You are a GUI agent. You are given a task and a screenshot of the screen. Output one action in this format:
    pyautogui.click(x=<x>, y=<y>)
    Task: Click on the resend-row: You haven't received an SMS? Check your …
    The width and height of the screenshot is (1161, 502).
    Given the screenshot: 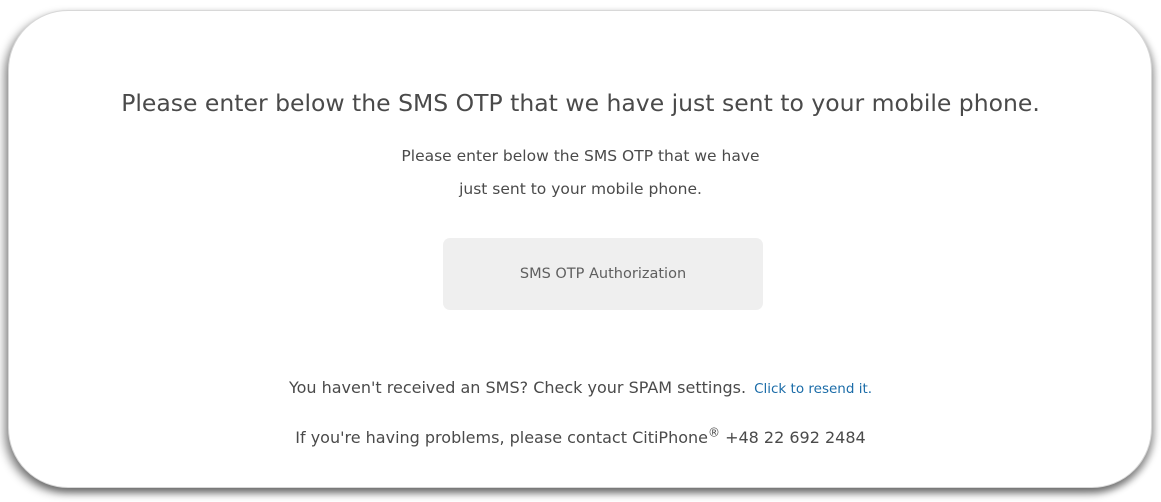 What is the action you would take?
    pyautogui.click(x=580, y=387)
    